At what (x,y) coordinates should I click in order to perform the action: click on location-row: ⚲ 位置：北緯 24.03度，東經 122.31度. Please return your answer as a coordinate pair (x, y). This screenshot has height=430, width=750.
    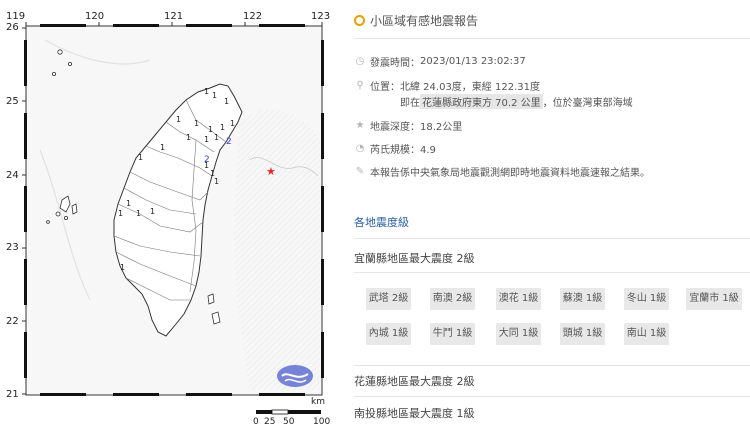
    Looking at the image, I should click on (447, 85).